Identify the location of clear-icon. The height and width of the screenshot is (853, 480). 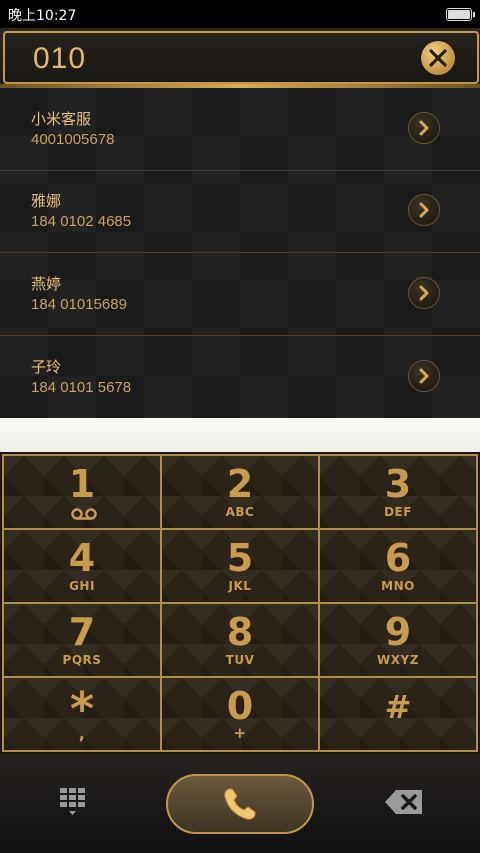
(438, 58).